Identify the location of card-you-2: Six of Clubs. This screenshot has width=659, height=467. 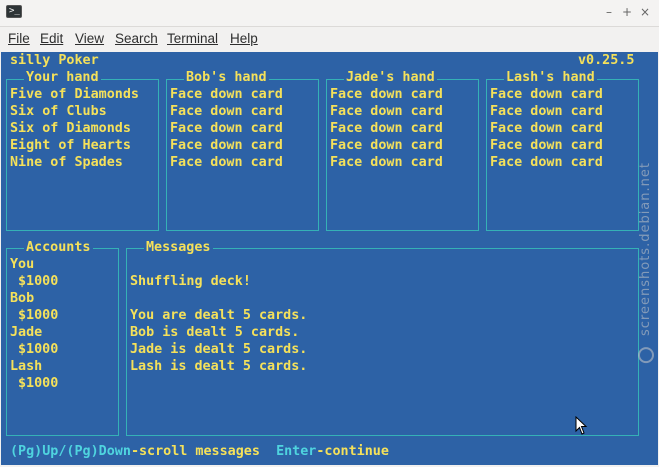
(58, 111).